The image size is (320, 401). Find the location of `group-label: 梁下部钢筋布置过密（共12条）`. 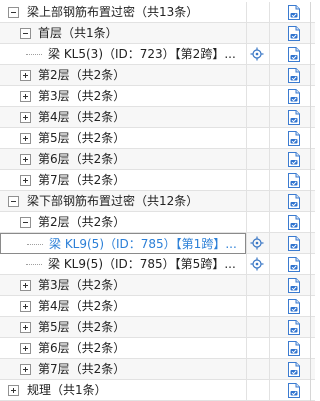

group-label: 梁下部钢筋布置过密（共12条） is located at coordinates (113, 201).